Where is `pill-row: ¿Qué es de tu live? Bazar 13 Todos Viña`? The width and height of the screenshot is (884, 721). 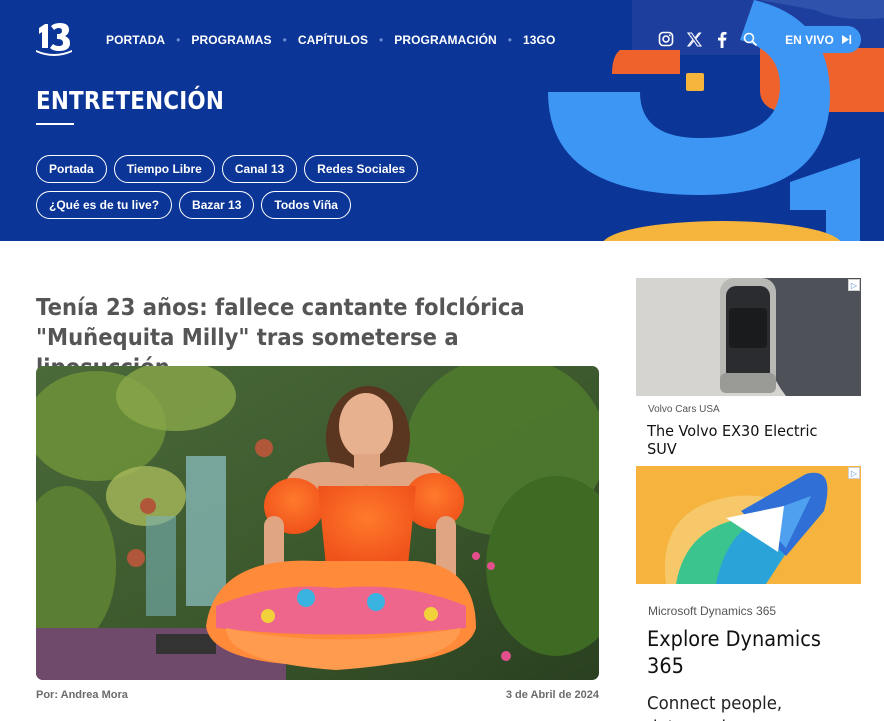 pill-row: ¿Qué es de tu live? Bazar 13 Todos Viña is located at coordinates (246, 205).